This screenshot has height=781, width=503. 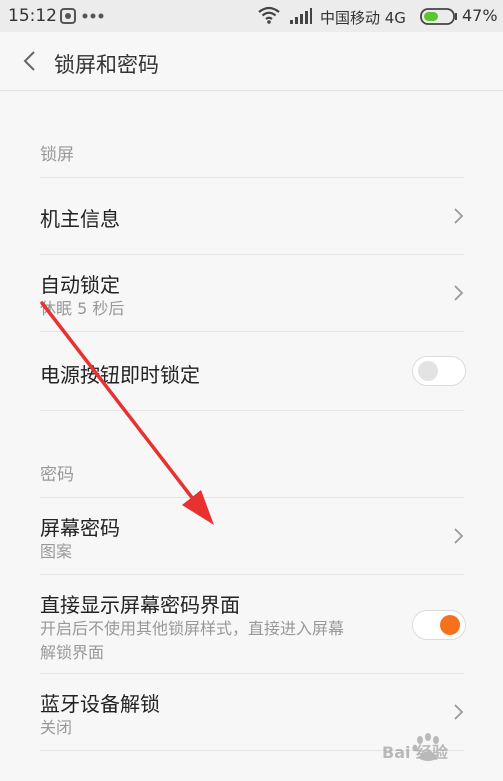 I want to click on baidu-jingyan-watermark: Bai 经验, so click(x=415, y=747).